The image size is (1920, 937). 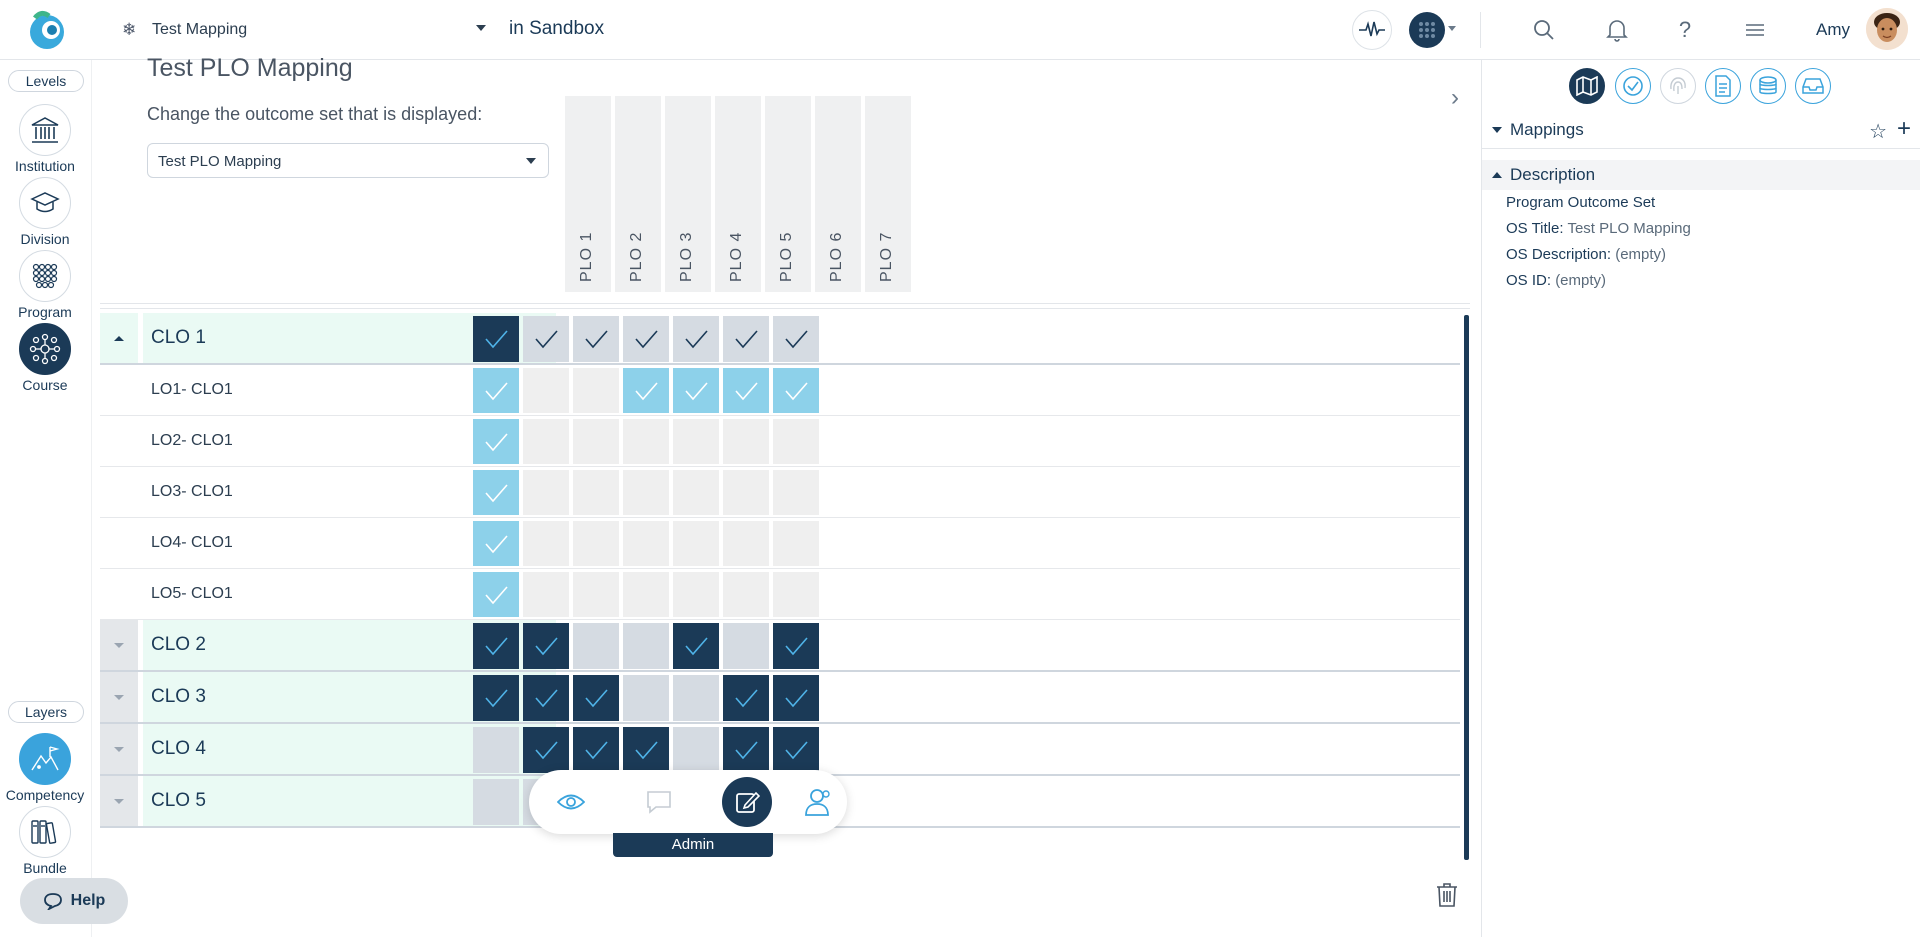 What do you see at coordinates (1678, 86) in the screenshot?
I see `fingerprint-icon` at bounding box center [1678, 86].